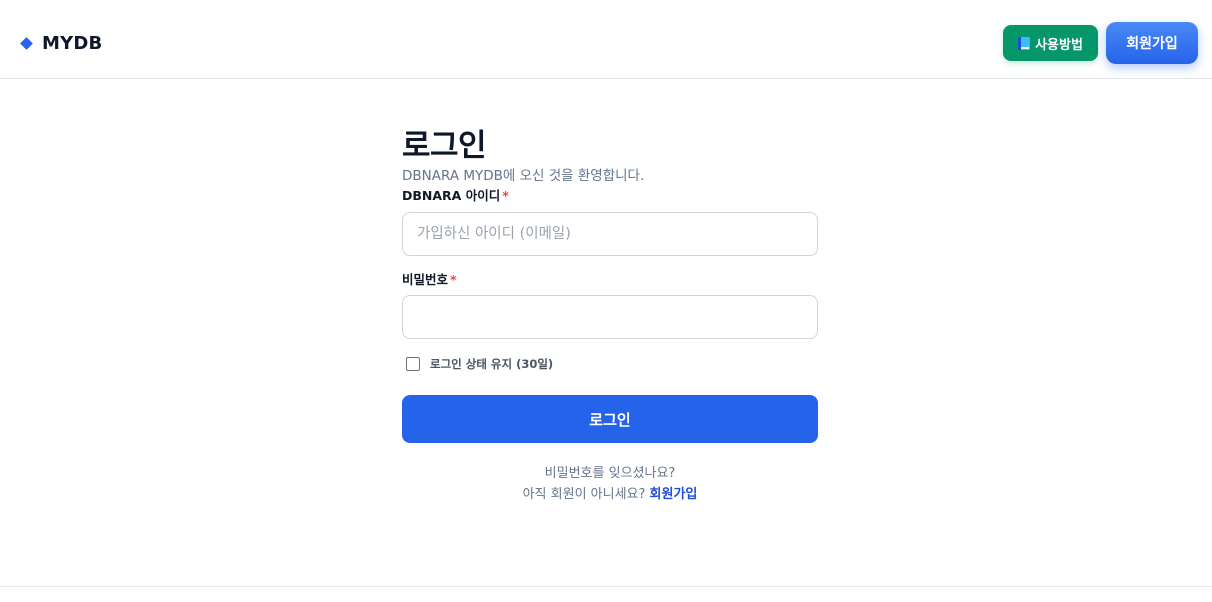 The image size is (1212, 602). I want to click on header-signup-button: 회원가입, so click(1152, 43).